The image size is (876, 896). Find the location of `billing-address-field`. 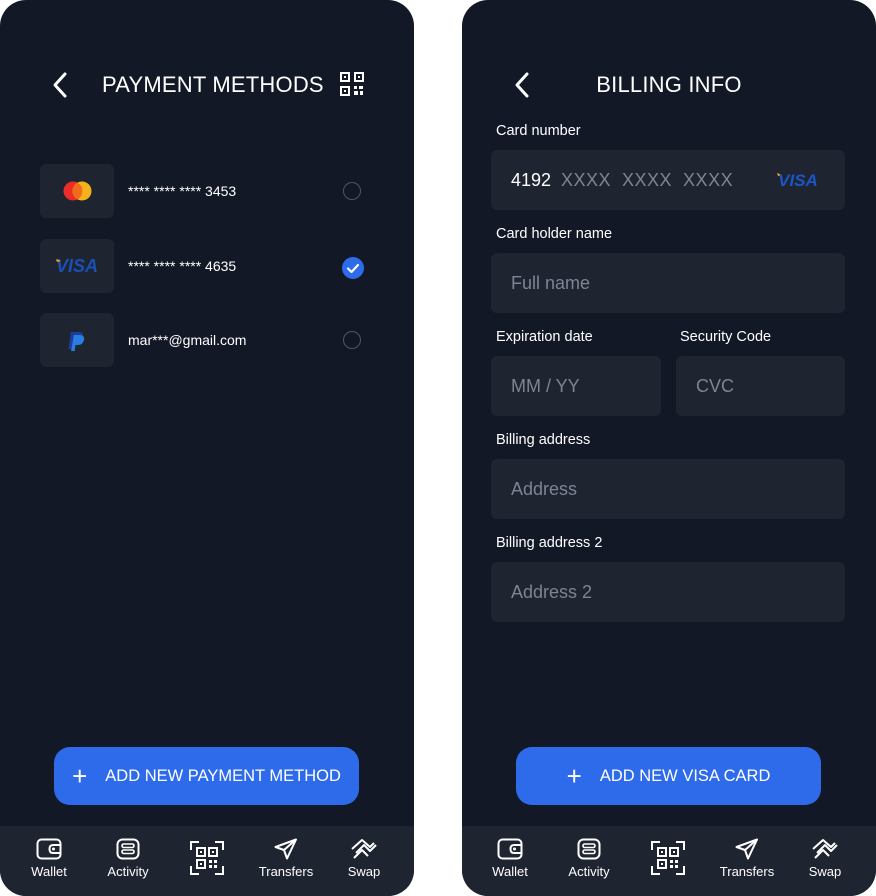

billing-address-field is located at coordinates (668, 489).